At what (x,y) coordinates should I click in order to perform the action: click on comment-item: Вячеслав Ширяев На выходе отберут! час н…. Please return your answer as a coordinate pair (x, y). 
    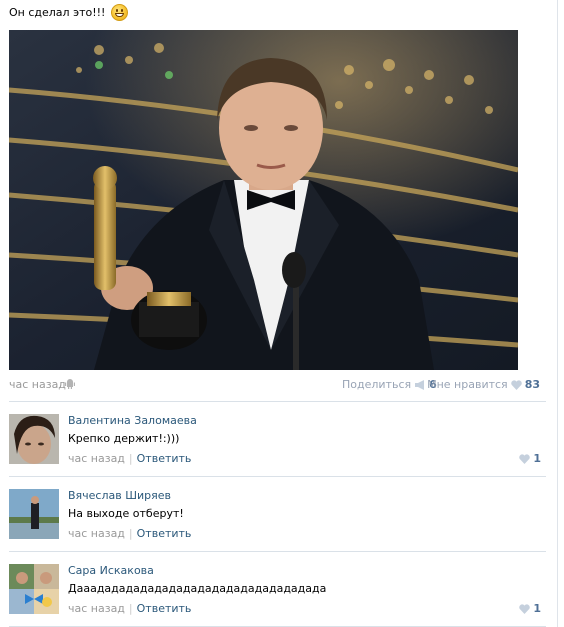
    Looking at the image, I should click on (277, 519).